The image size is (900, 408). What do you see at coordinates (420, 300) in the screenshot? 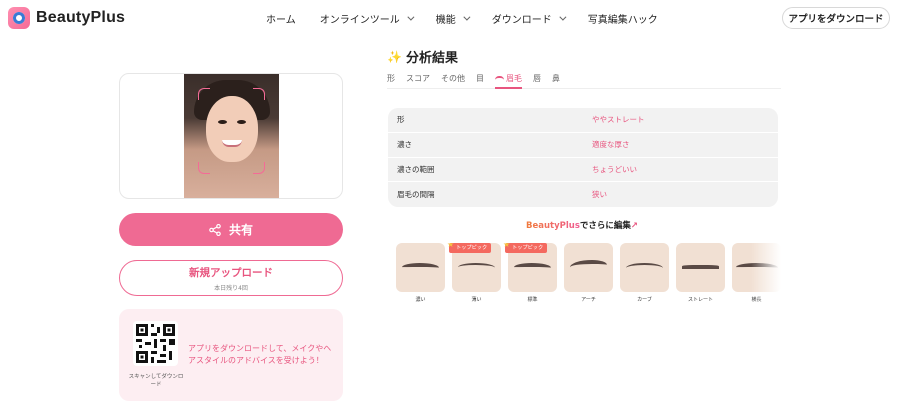
I see `style-label: 濃い` at bounding box center [420, 300].